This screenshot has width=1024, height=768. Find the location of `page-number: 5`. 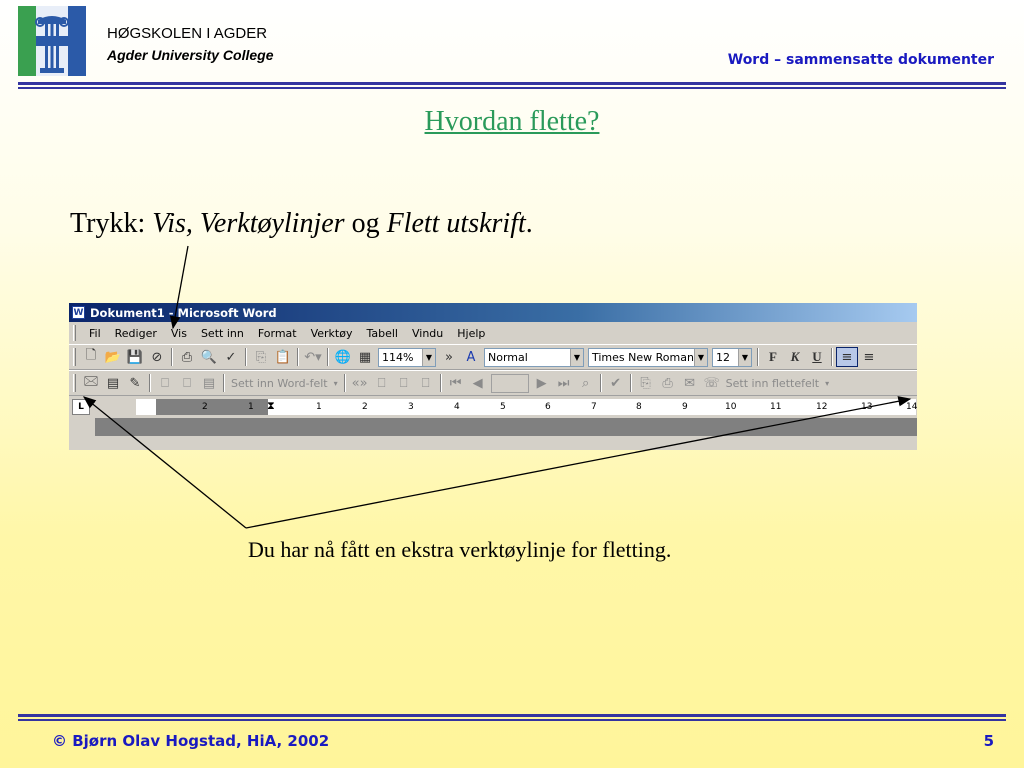

page-number: 5 is located at coordinates (988, 741).